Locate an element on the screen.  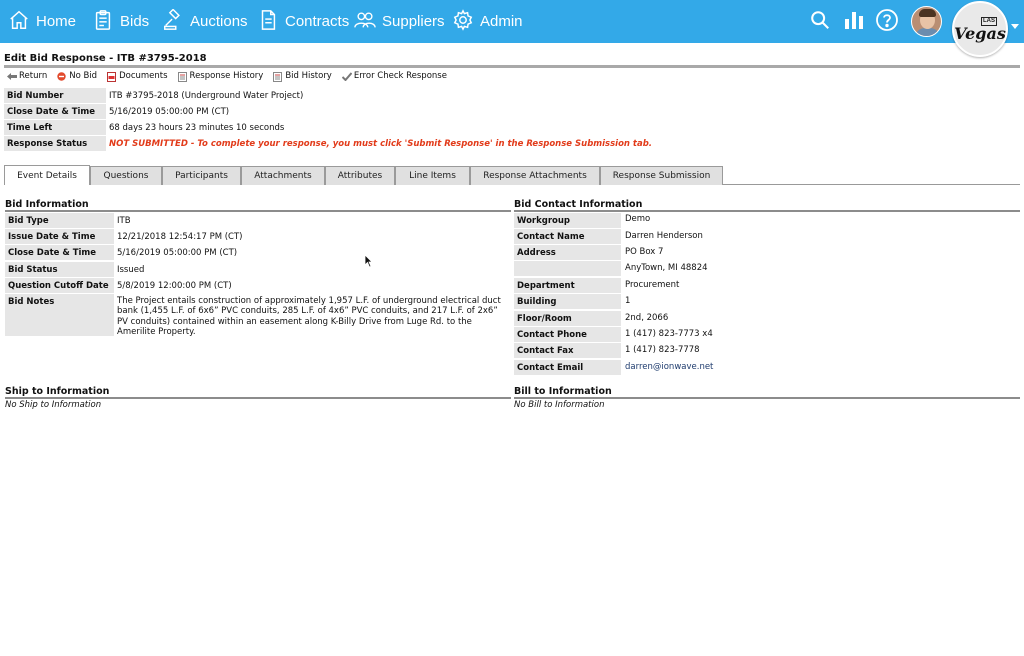
page-title: Edit Bid Response - ITB #3795-2018 is located at coordinates (105, 58).